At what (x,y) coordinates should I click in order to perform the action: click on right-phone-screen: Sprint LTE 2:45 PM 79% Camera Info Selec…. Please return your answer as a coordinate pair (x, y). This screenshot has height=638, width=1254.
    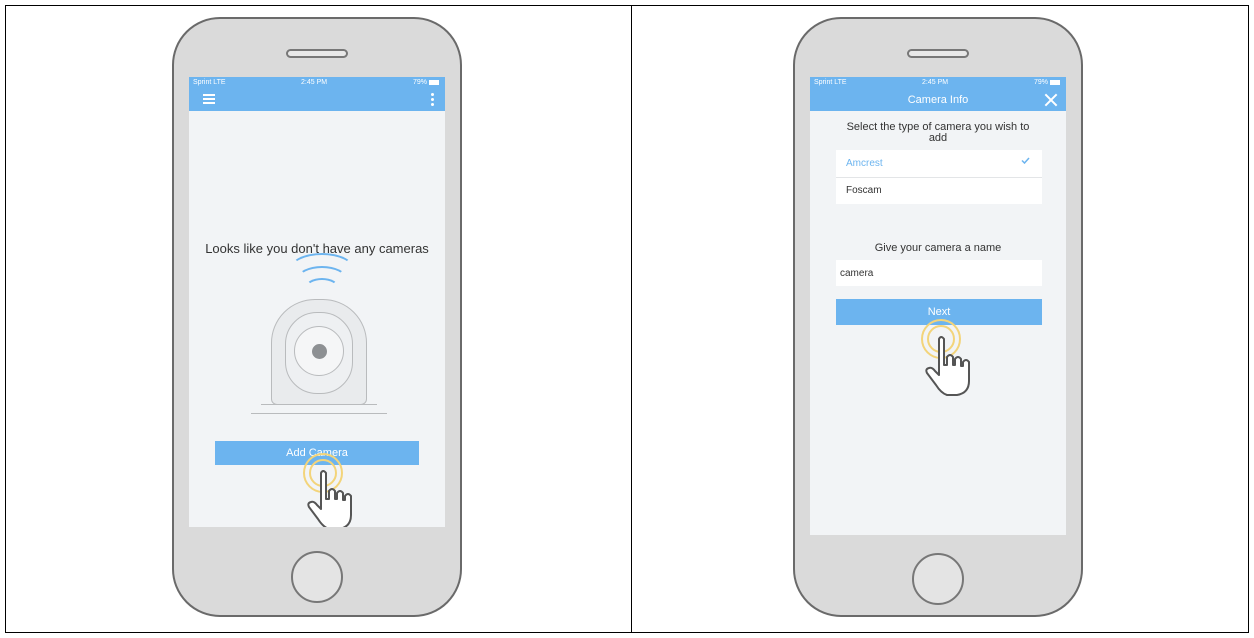
    Looking at the image, I should click on (938, 306).